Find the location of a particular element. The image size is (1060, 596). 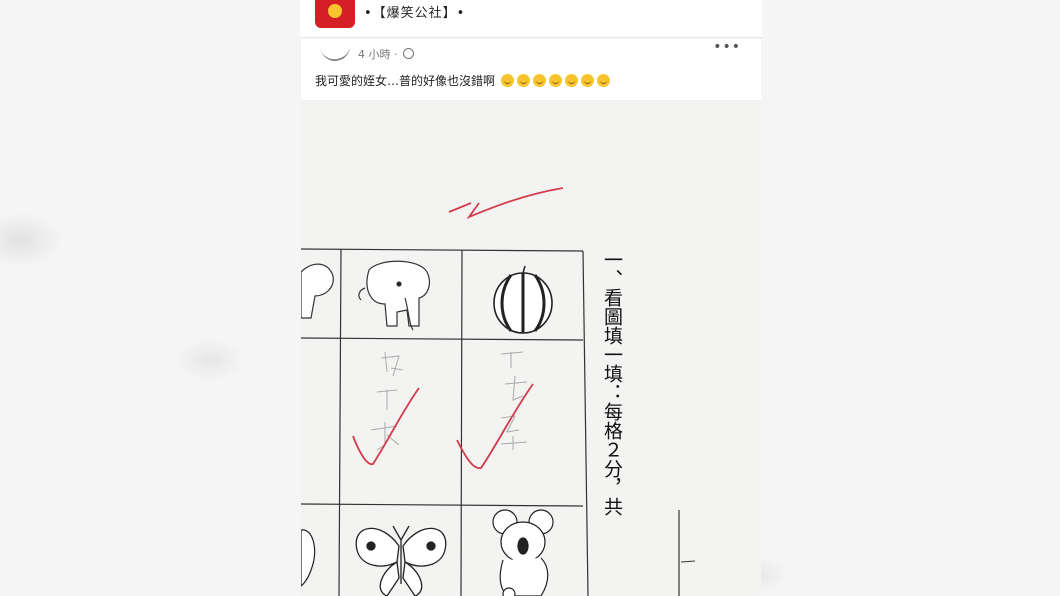

avatar is located at coordinates (336, 53).